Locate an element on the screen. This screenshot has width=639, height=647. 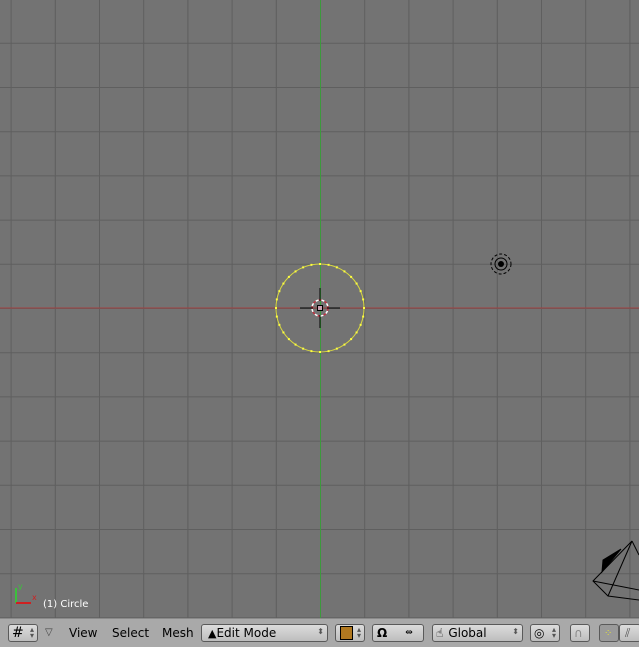
snap-button: ∩ is located at coordinates (580, 633).